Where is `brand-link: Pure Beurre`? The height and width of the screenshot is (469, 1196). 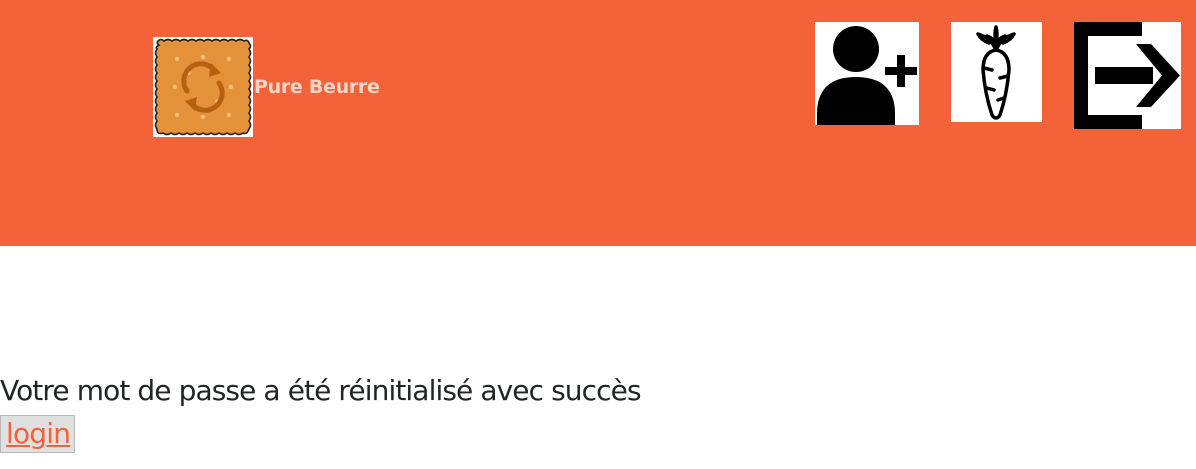 brand-link: Pure Beurre is located at coordinates (266, 87).